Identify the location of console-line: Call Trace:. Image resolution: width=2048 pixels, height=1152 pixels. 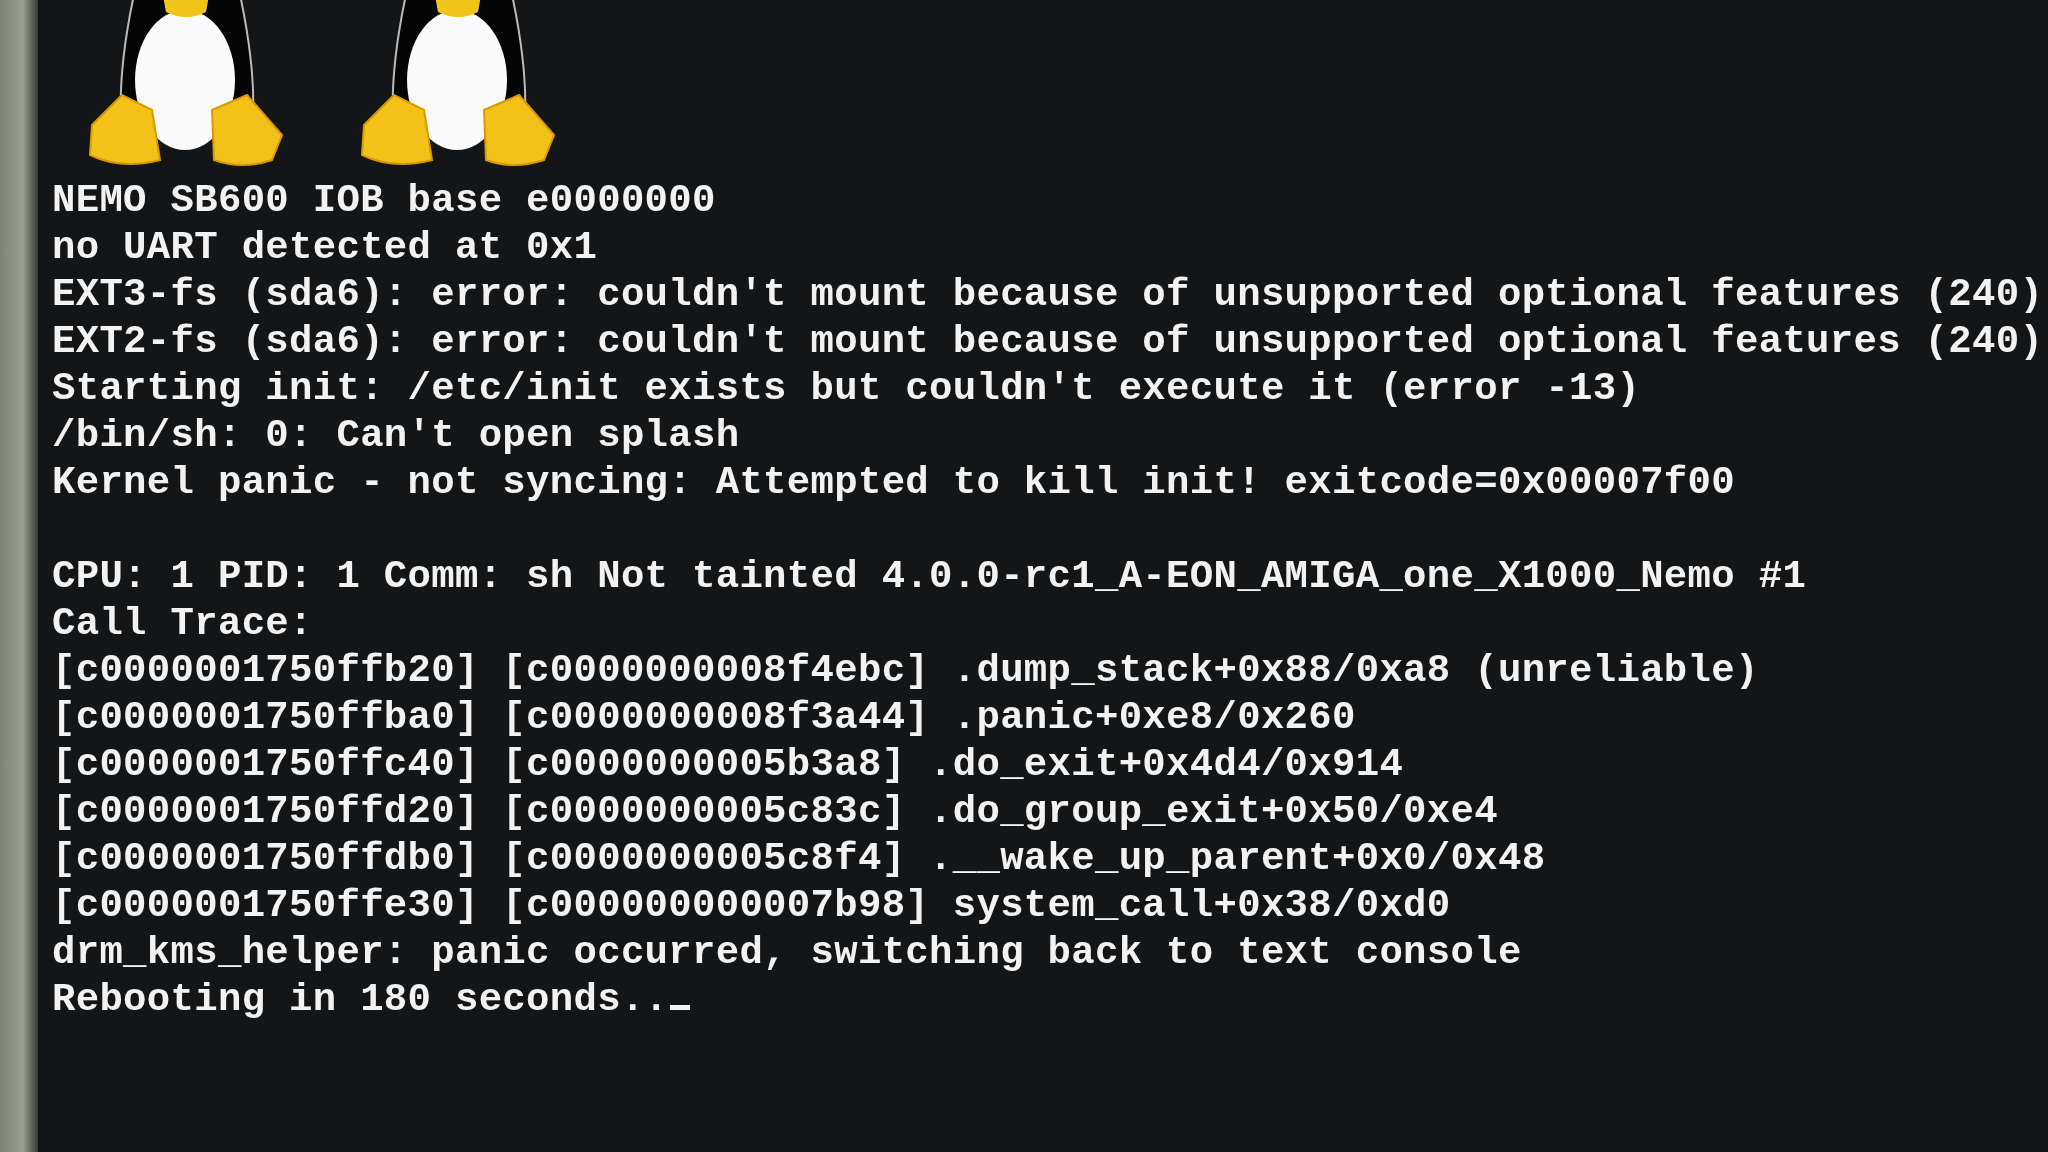
(182, 624).